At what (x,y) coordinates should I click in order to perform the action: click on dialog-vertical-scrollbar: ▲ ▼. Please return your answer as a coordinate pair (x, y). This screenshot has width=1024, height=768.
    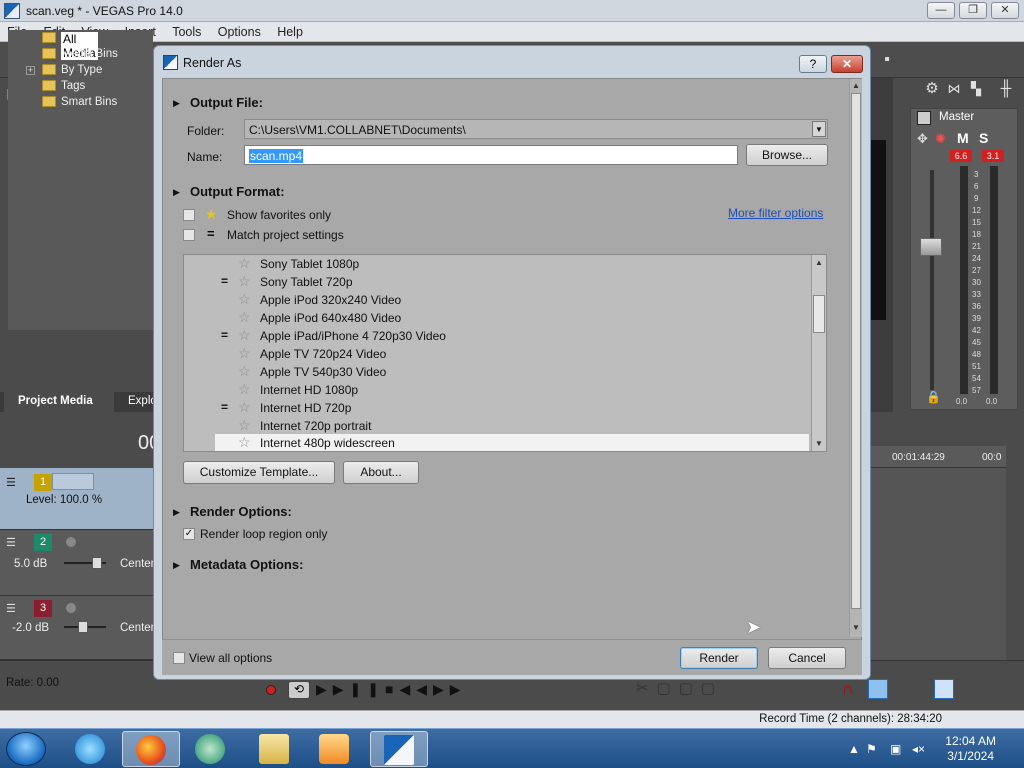
    Looking at the image, I should click on (855, 358).